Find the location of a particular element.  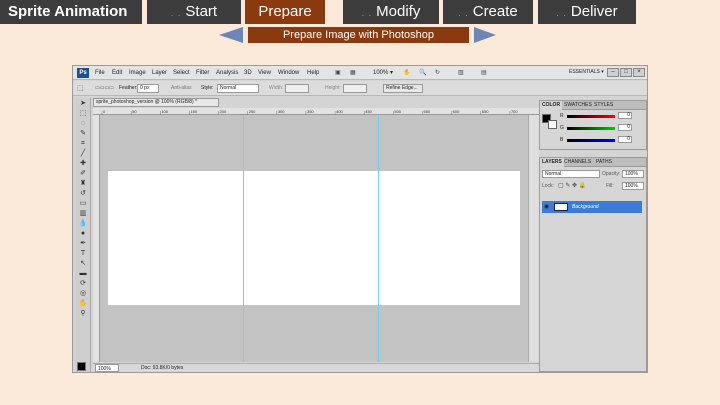

menu-layer: Layer is located at coordinates (159, 73).